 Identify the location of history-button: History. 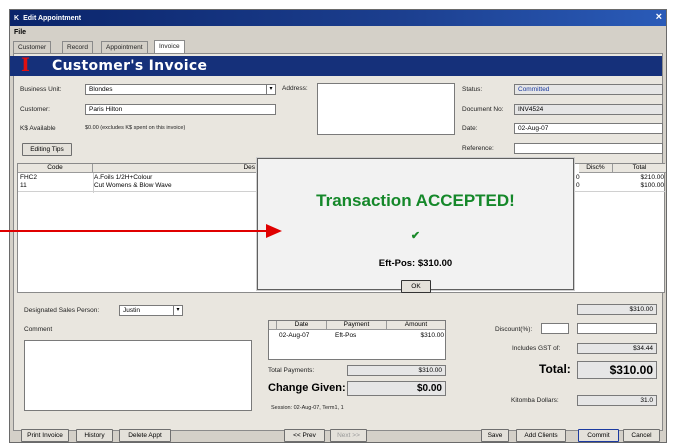
(94, 435).